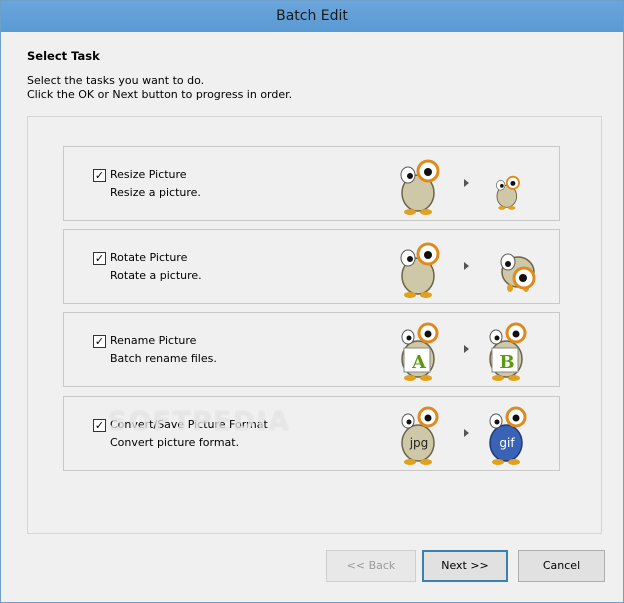 Image resolution: width=624 pixels, height=603 pixels. What do you see at coordinates (371, 566) in the screenshot?
I see `back-button: << Back` at bounding box center [371, 566].